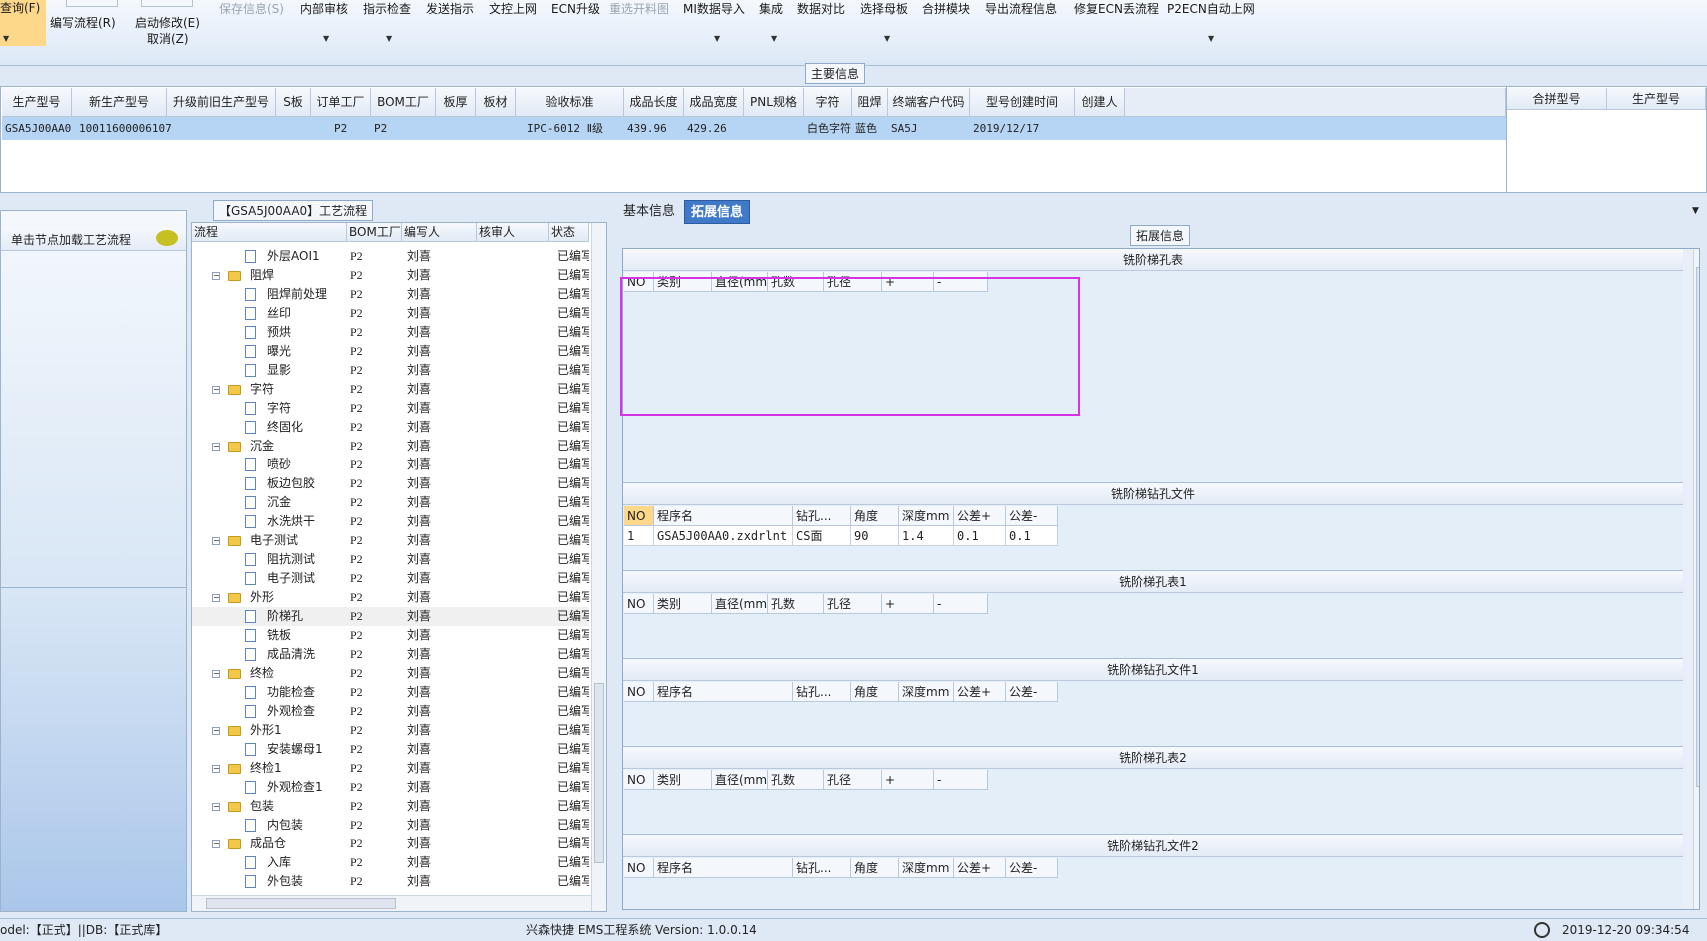  I want to click on toolbar-button-5: 指示检查, so click(387, 8).